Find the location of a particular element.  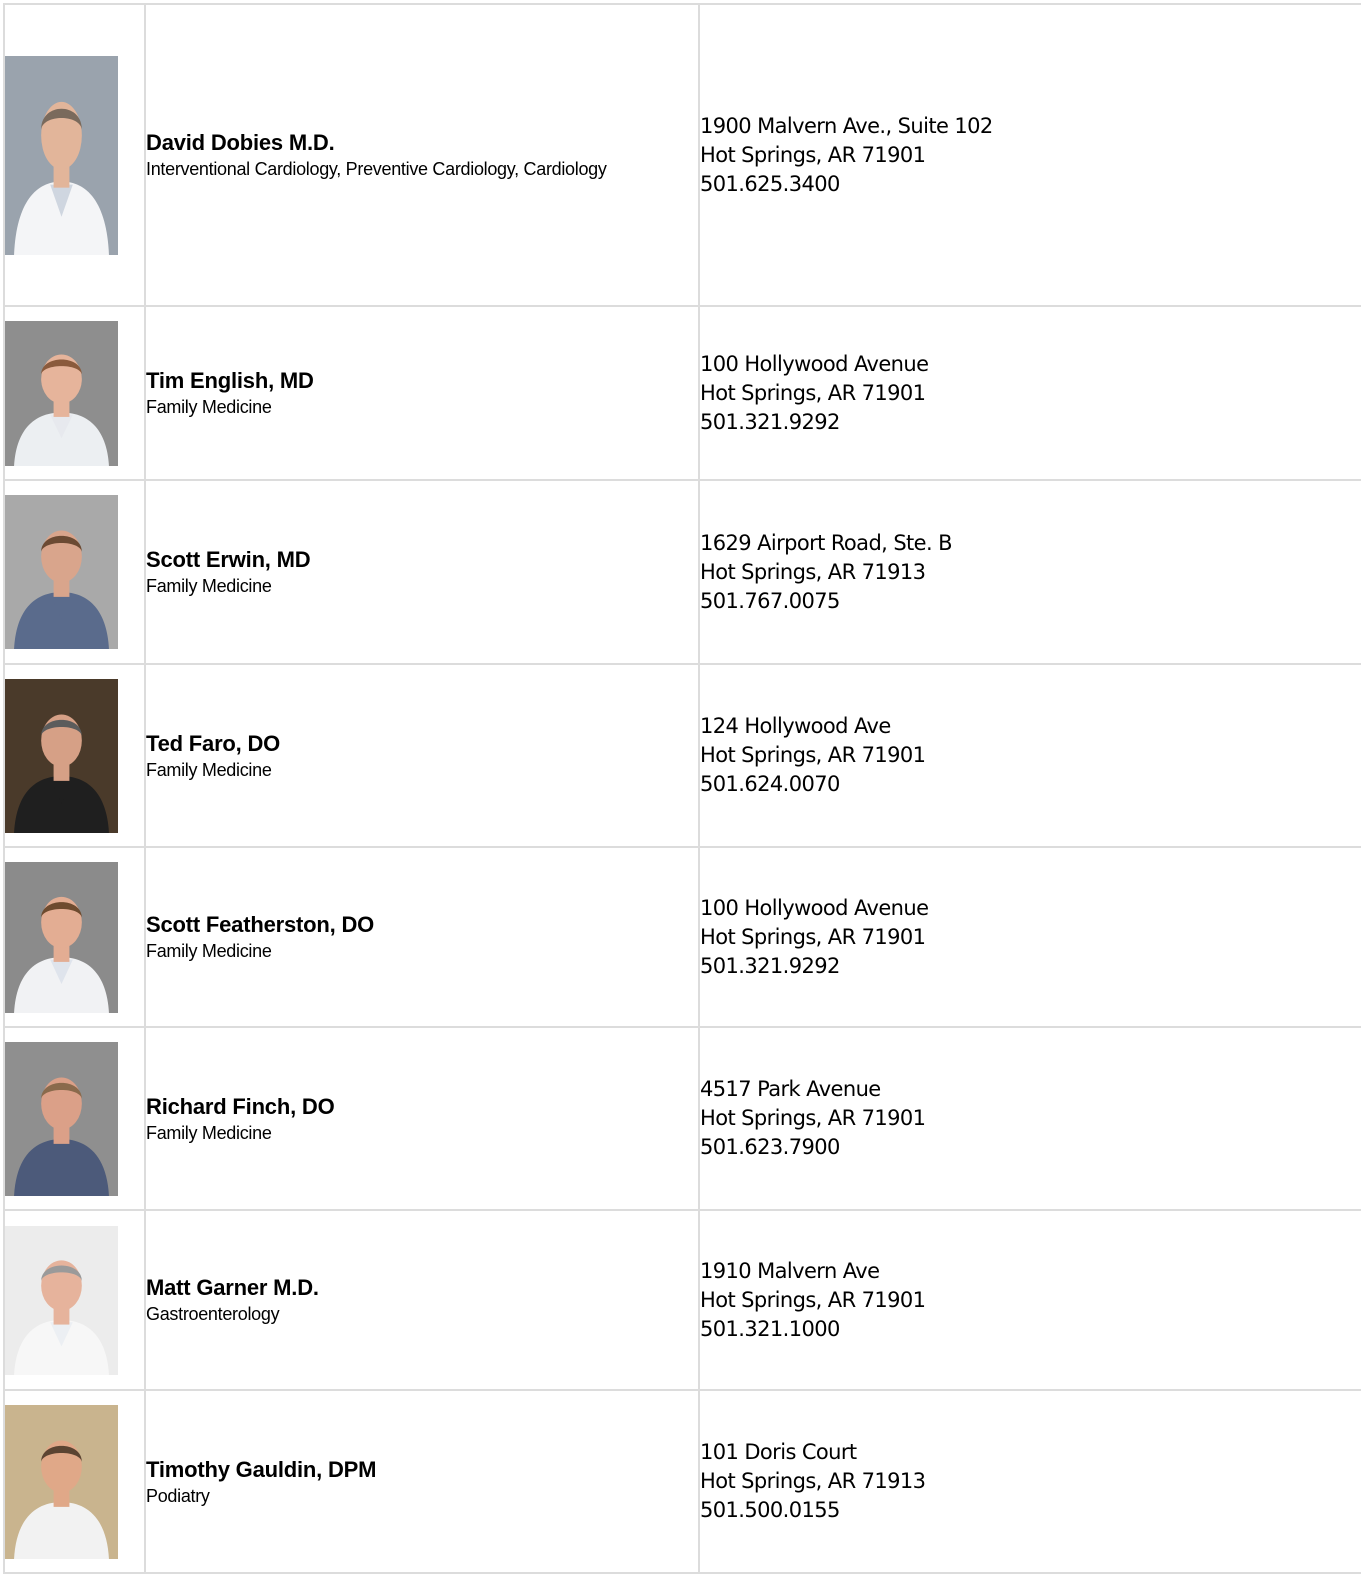

provider-info-cell: Tim English, MD Family Medicine is located at coordinates (422, 393).